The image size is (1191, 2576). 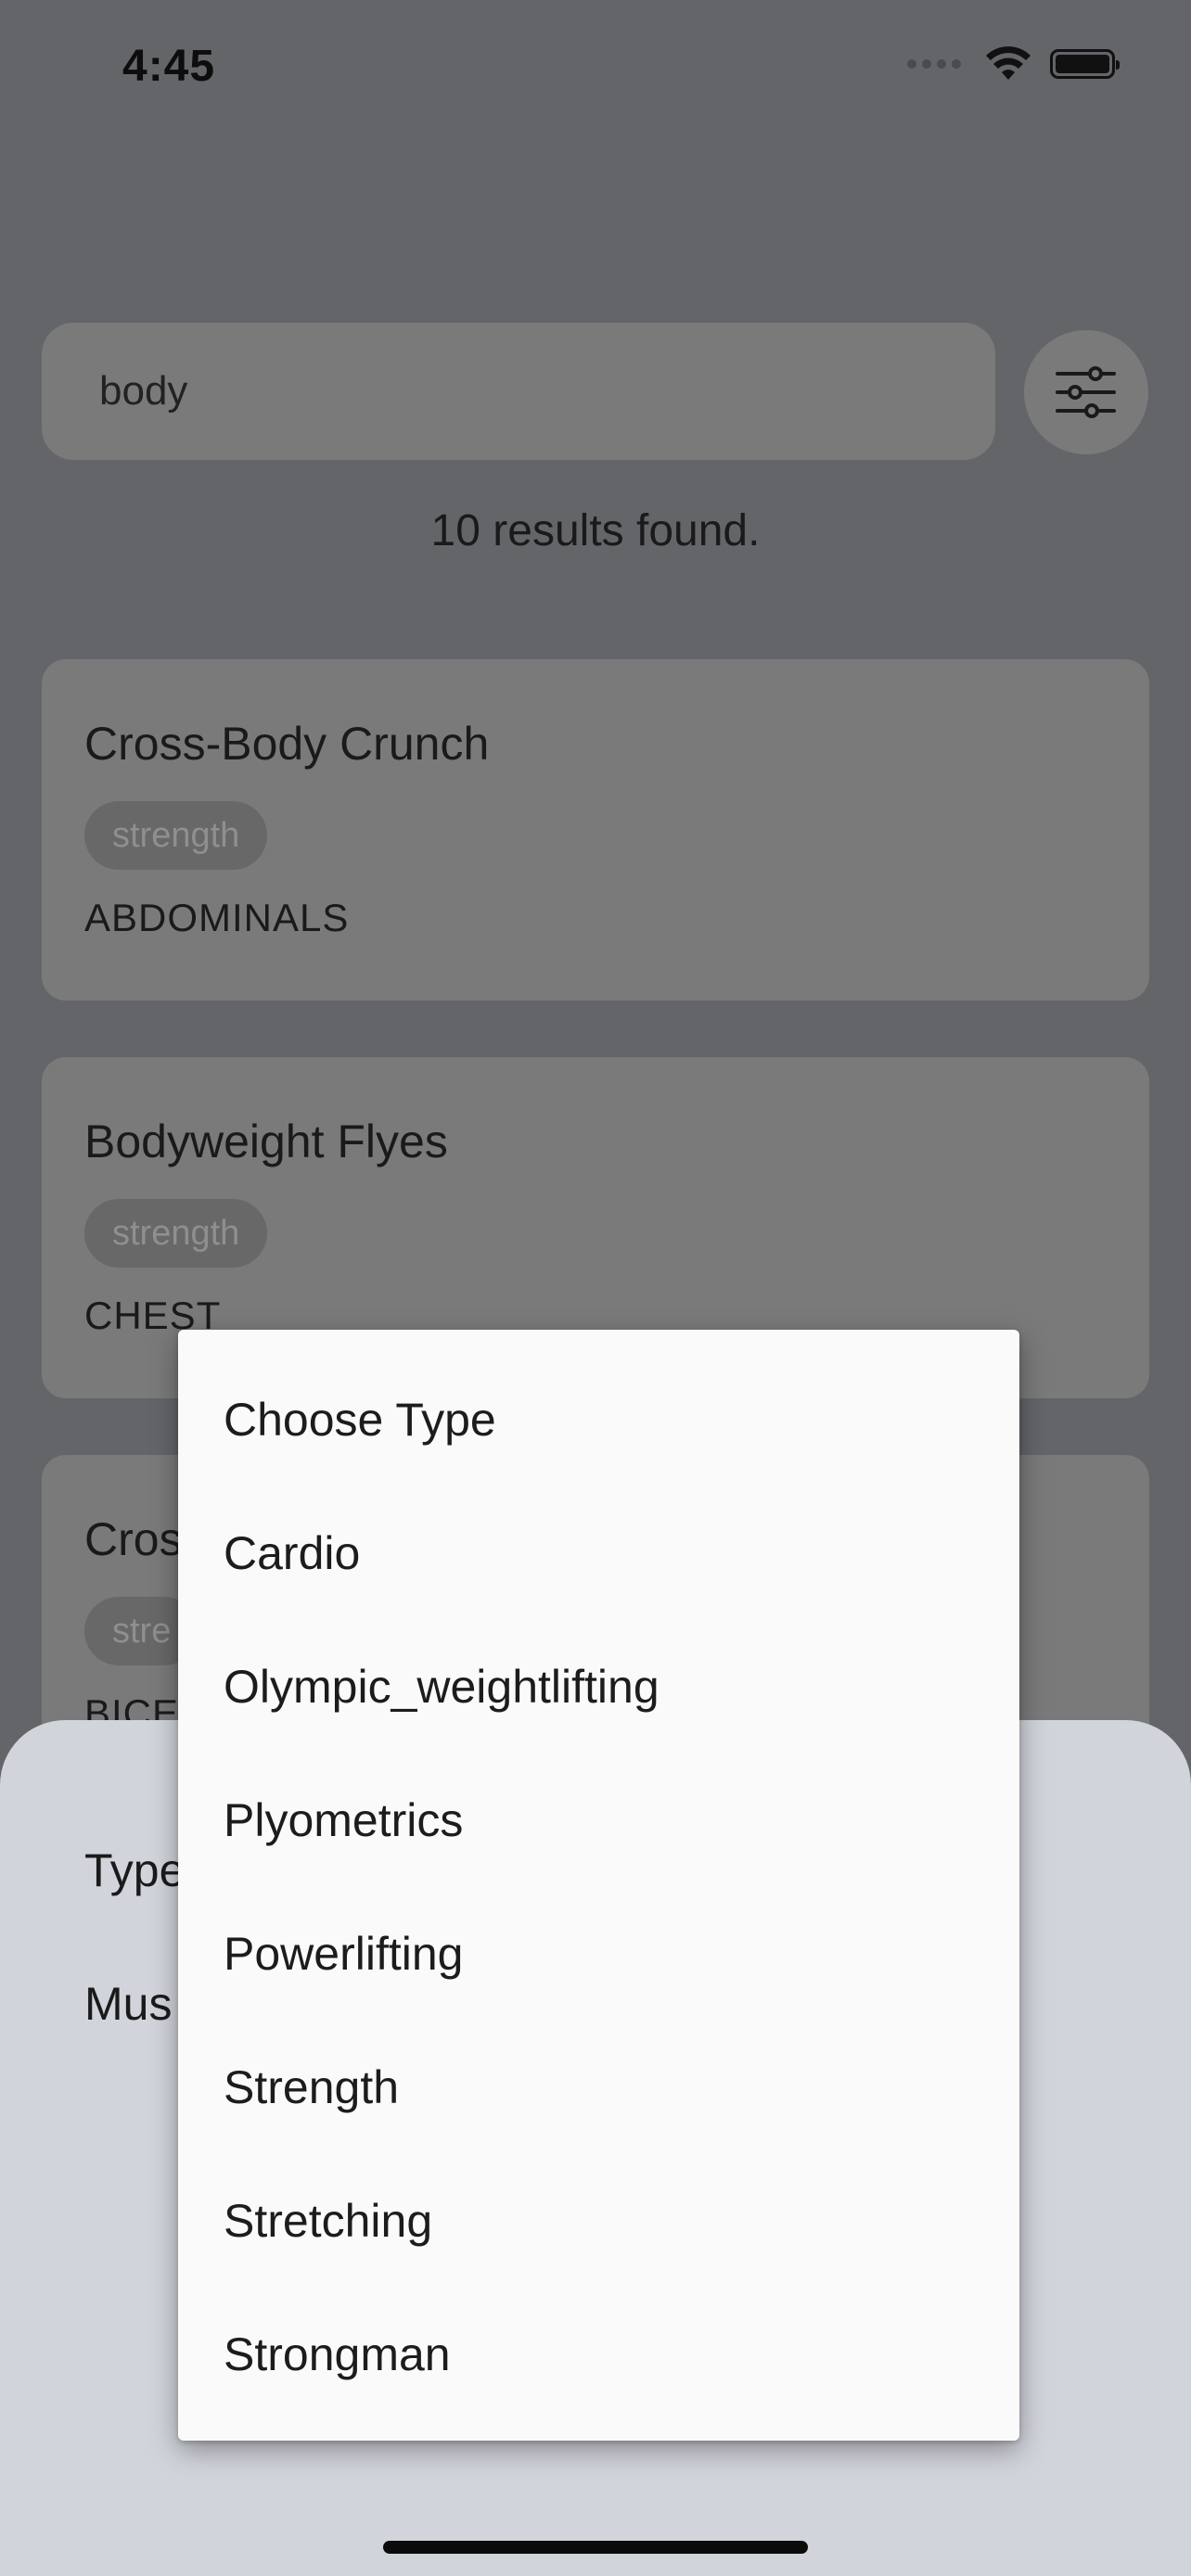 What do you see at coordinates (1085, 64) in the screenshot?
I see `battery-icon` at bounding box center [1085, 64].